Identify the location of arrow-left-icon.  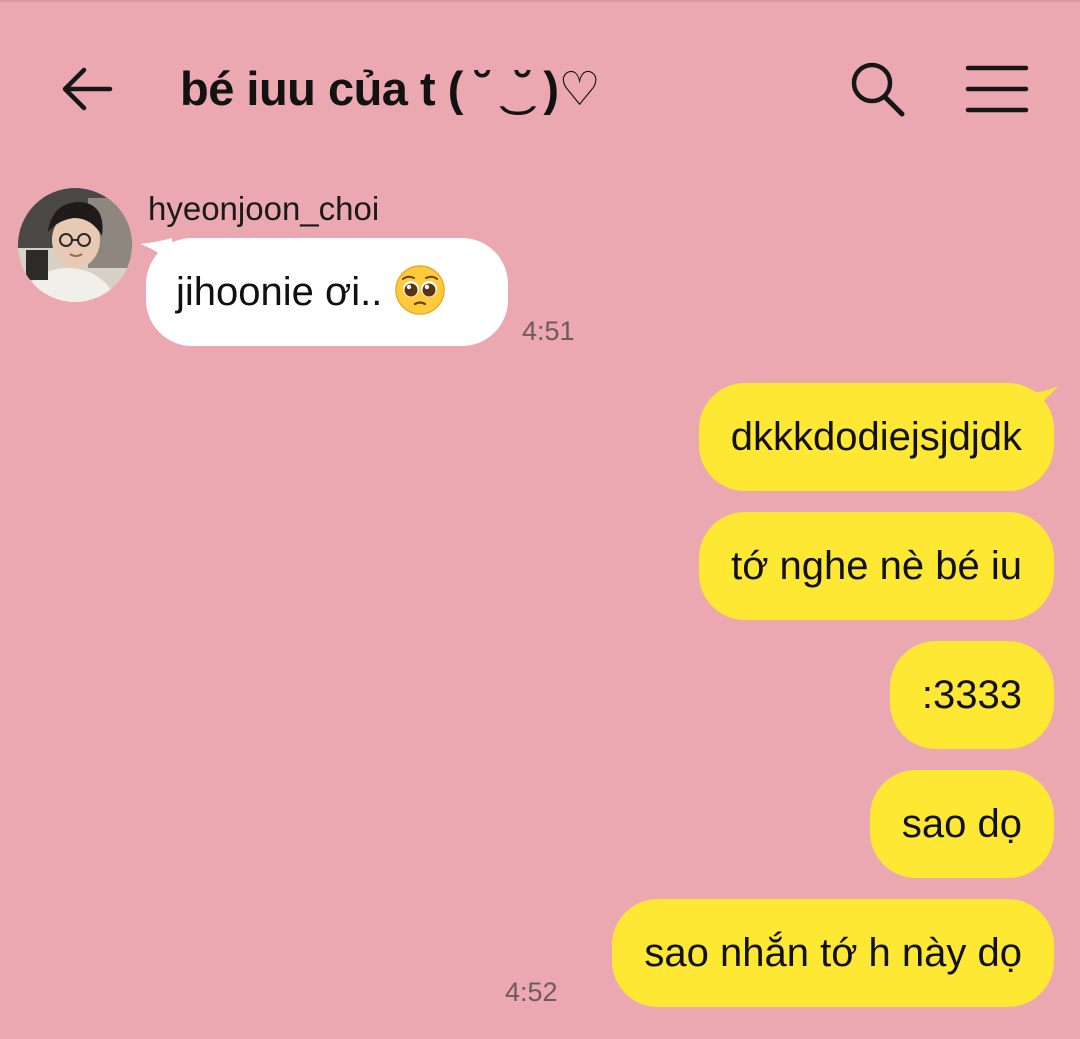
(87, 89).